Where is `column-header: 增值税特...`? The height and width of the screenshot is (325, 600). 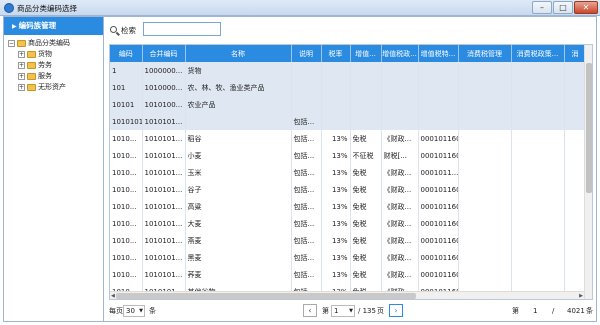
column-header: 增值税特... is located at coordinates (438, 53).